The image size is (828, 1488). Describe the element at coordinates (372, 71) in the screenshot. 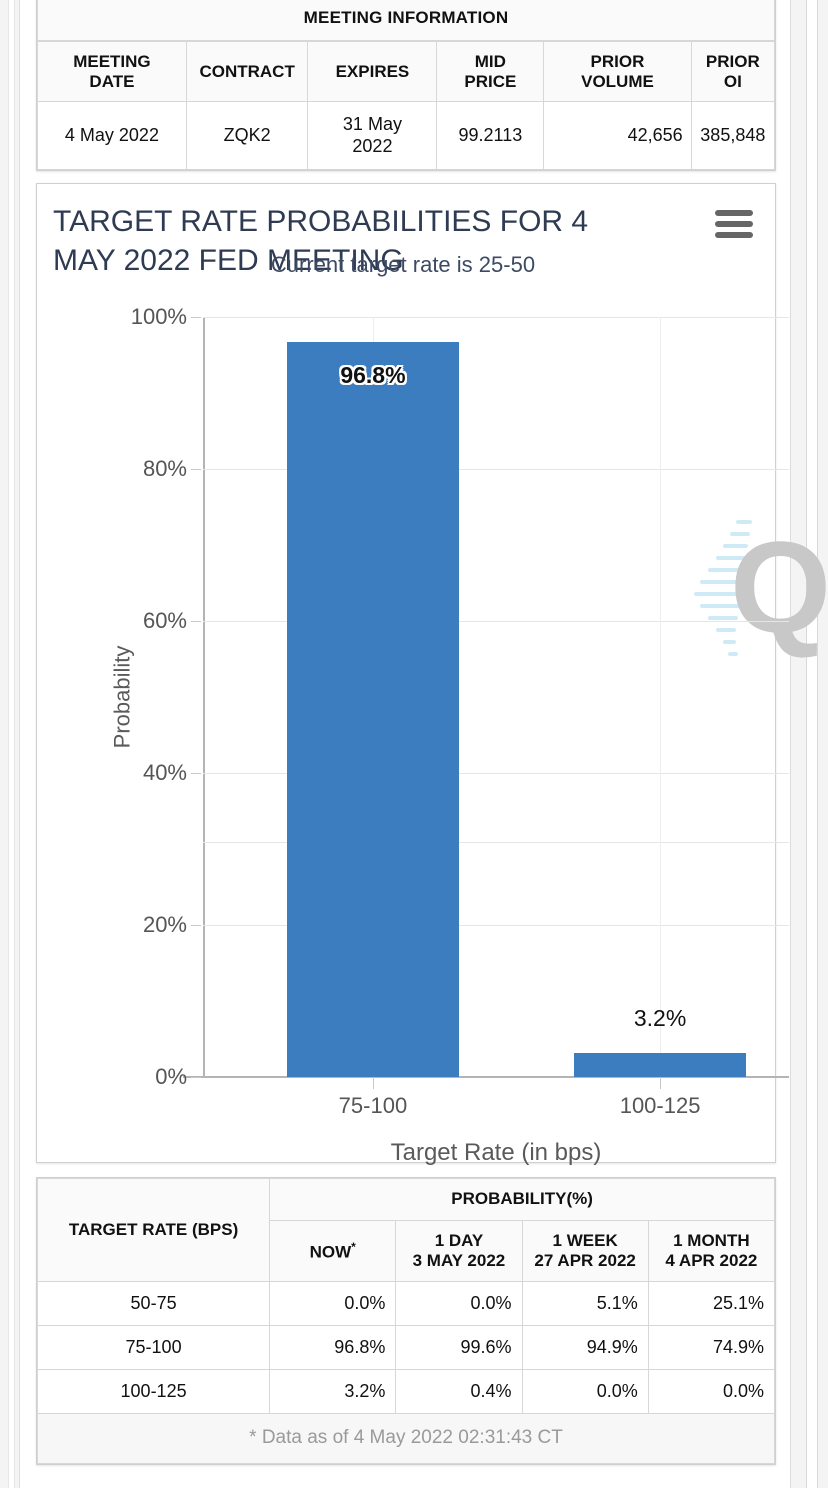

I see `col-expires: EXPIRES` at that location.